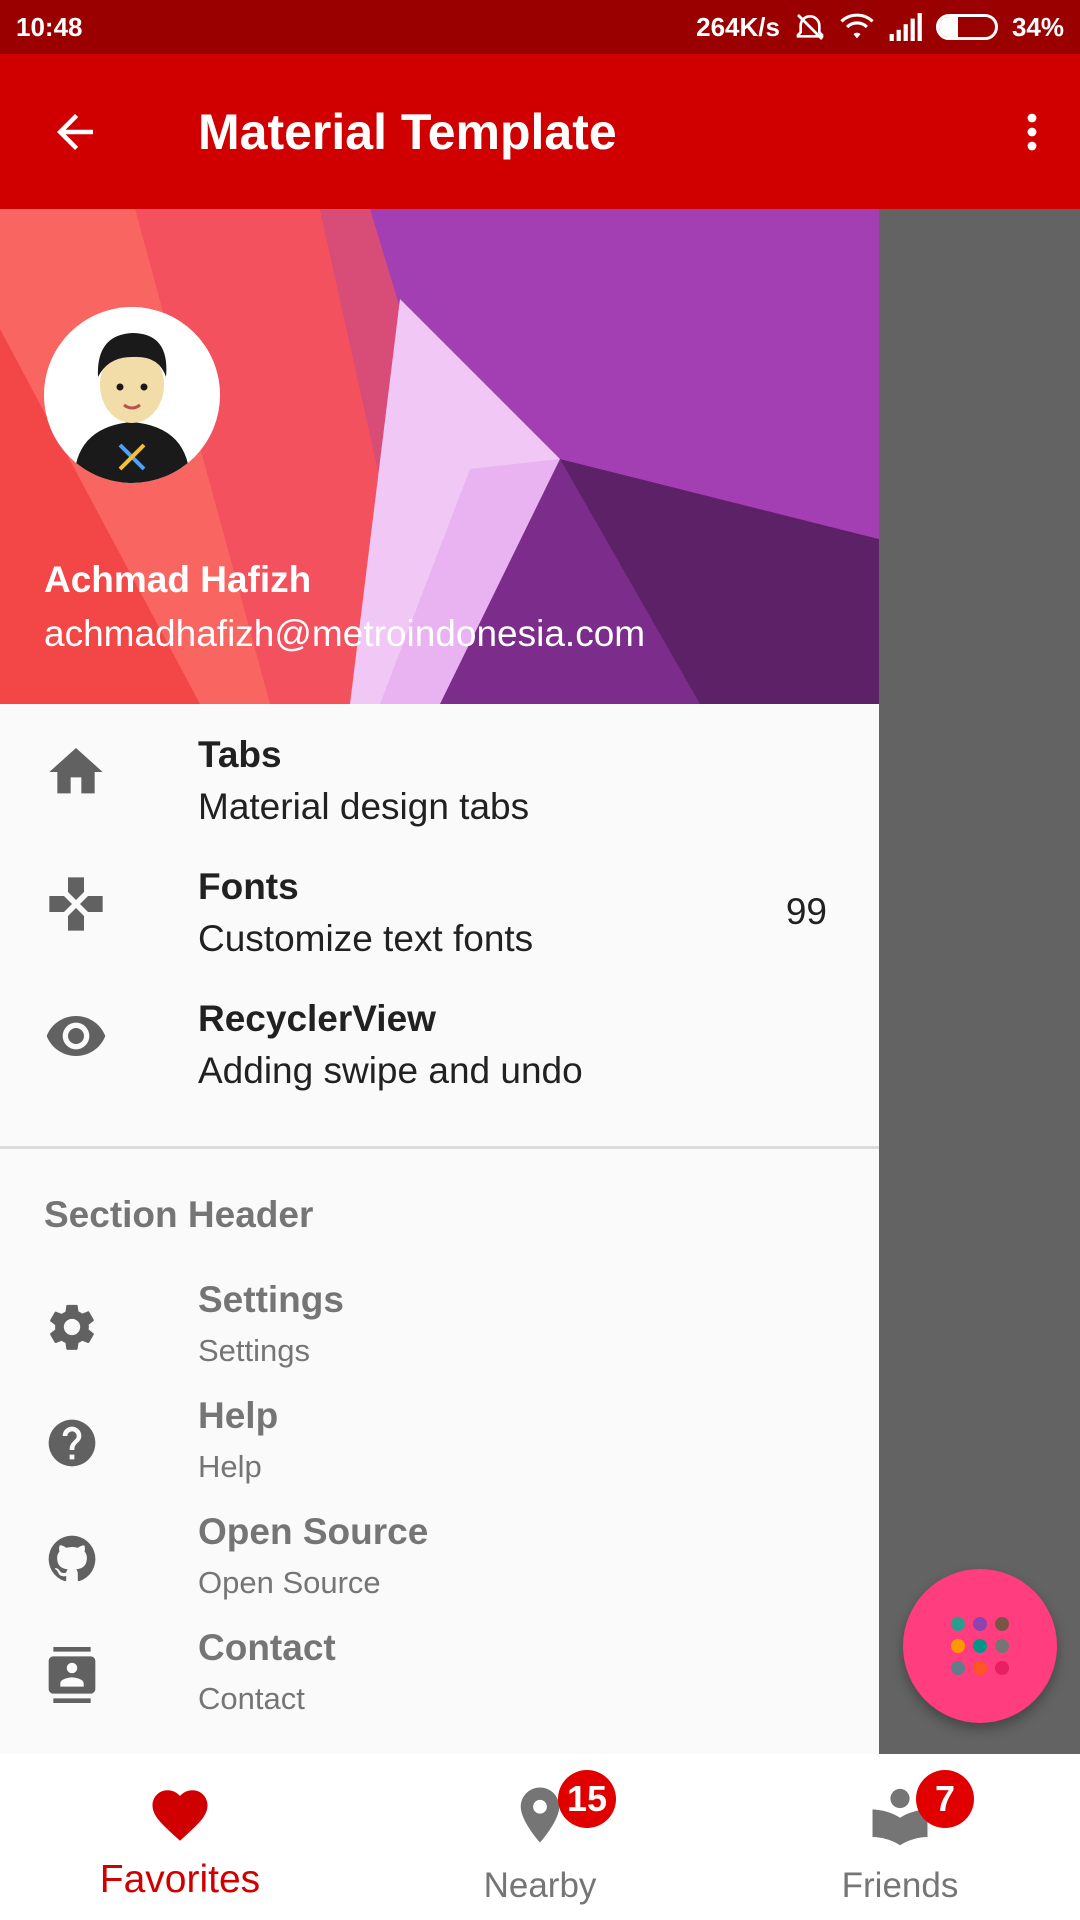 This screenshot has height=1920, width=1080. Describe the element at coordinates (76, 771) in the screenshot. I see `home-icon` at that location.